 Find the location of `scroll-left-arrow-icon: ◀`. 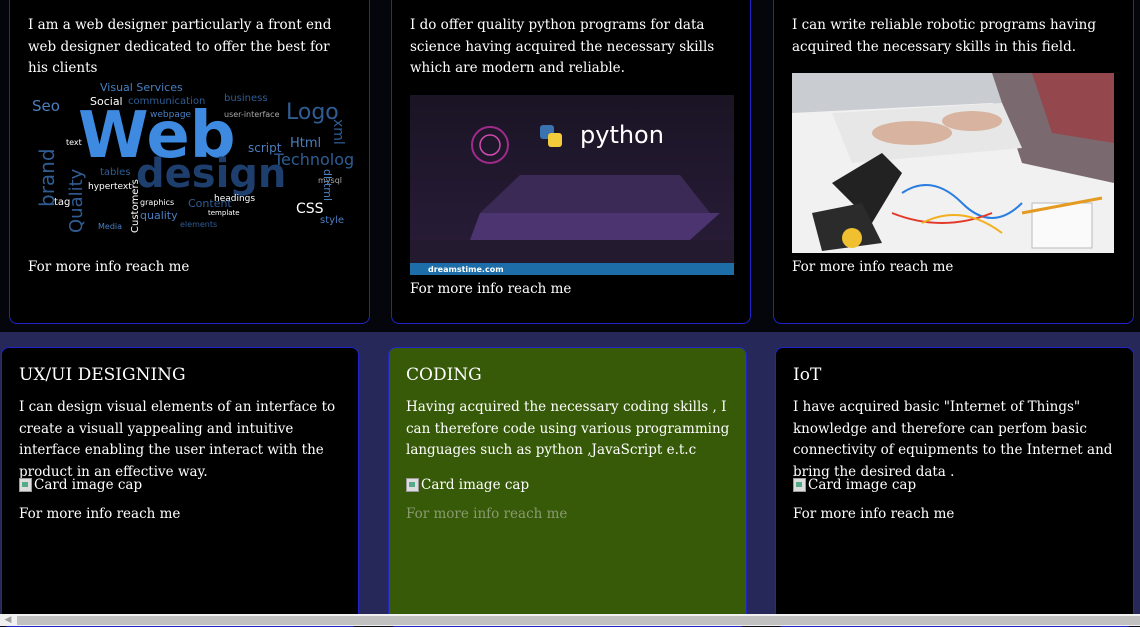

scroll-left-arrow-icon: ◀ is located at coordinates (8, 620).